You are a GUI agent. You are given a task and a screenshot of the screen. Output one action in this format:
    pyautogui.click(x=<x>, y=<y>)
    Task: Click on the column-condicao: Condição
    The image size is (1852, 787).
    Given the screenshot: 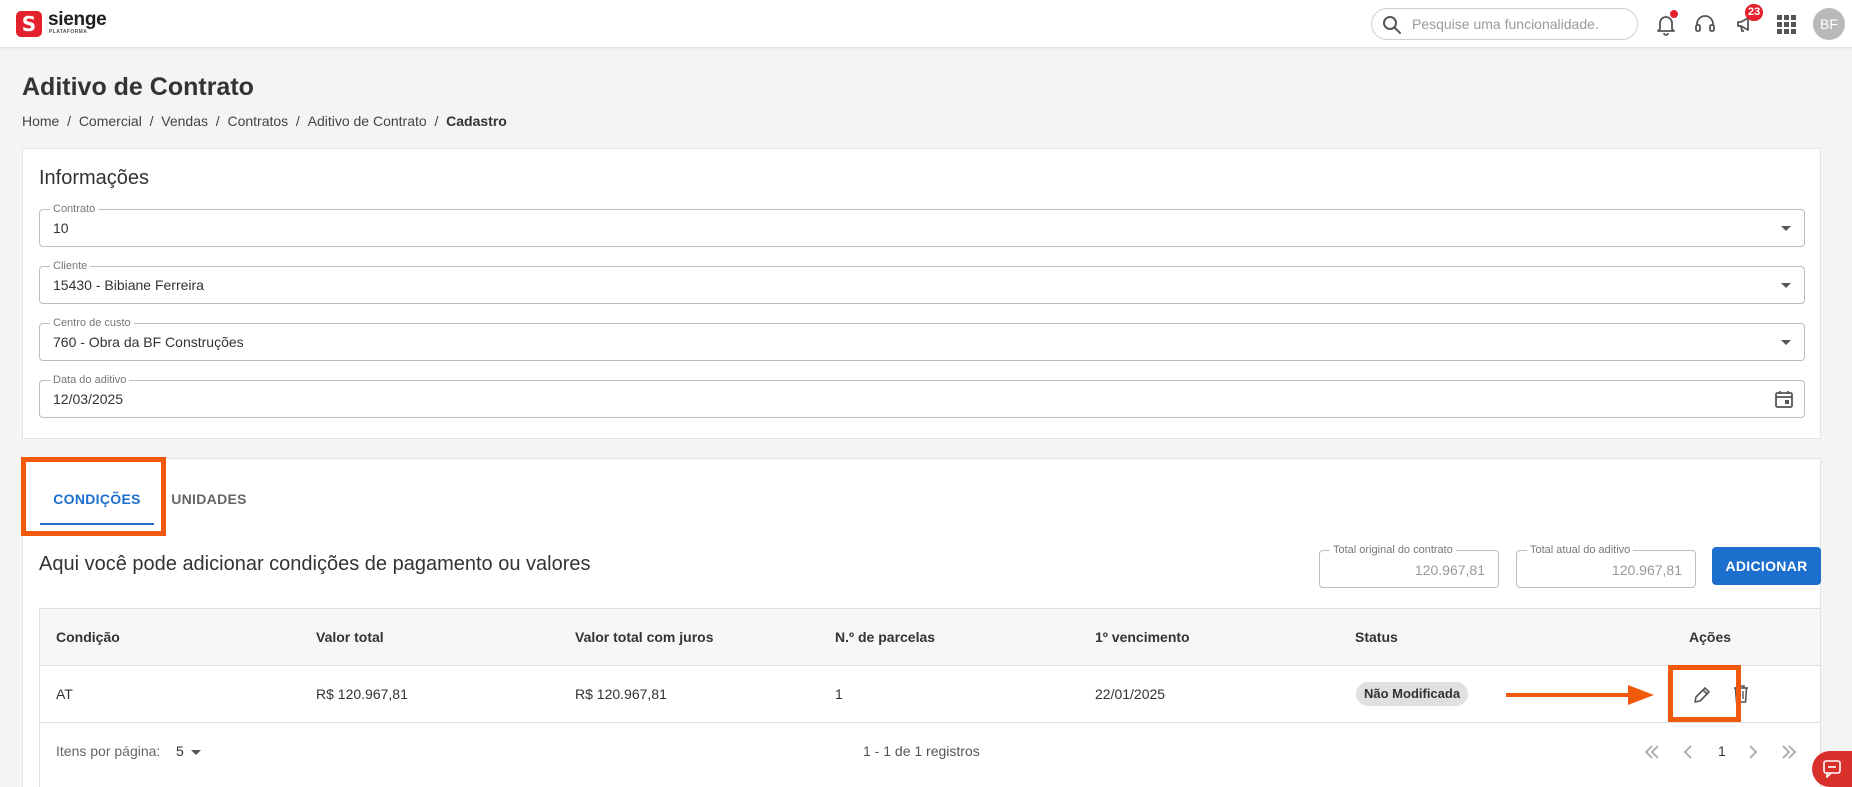 What is the action you would take?
    pyautogui.click(x=88, y=637)
    